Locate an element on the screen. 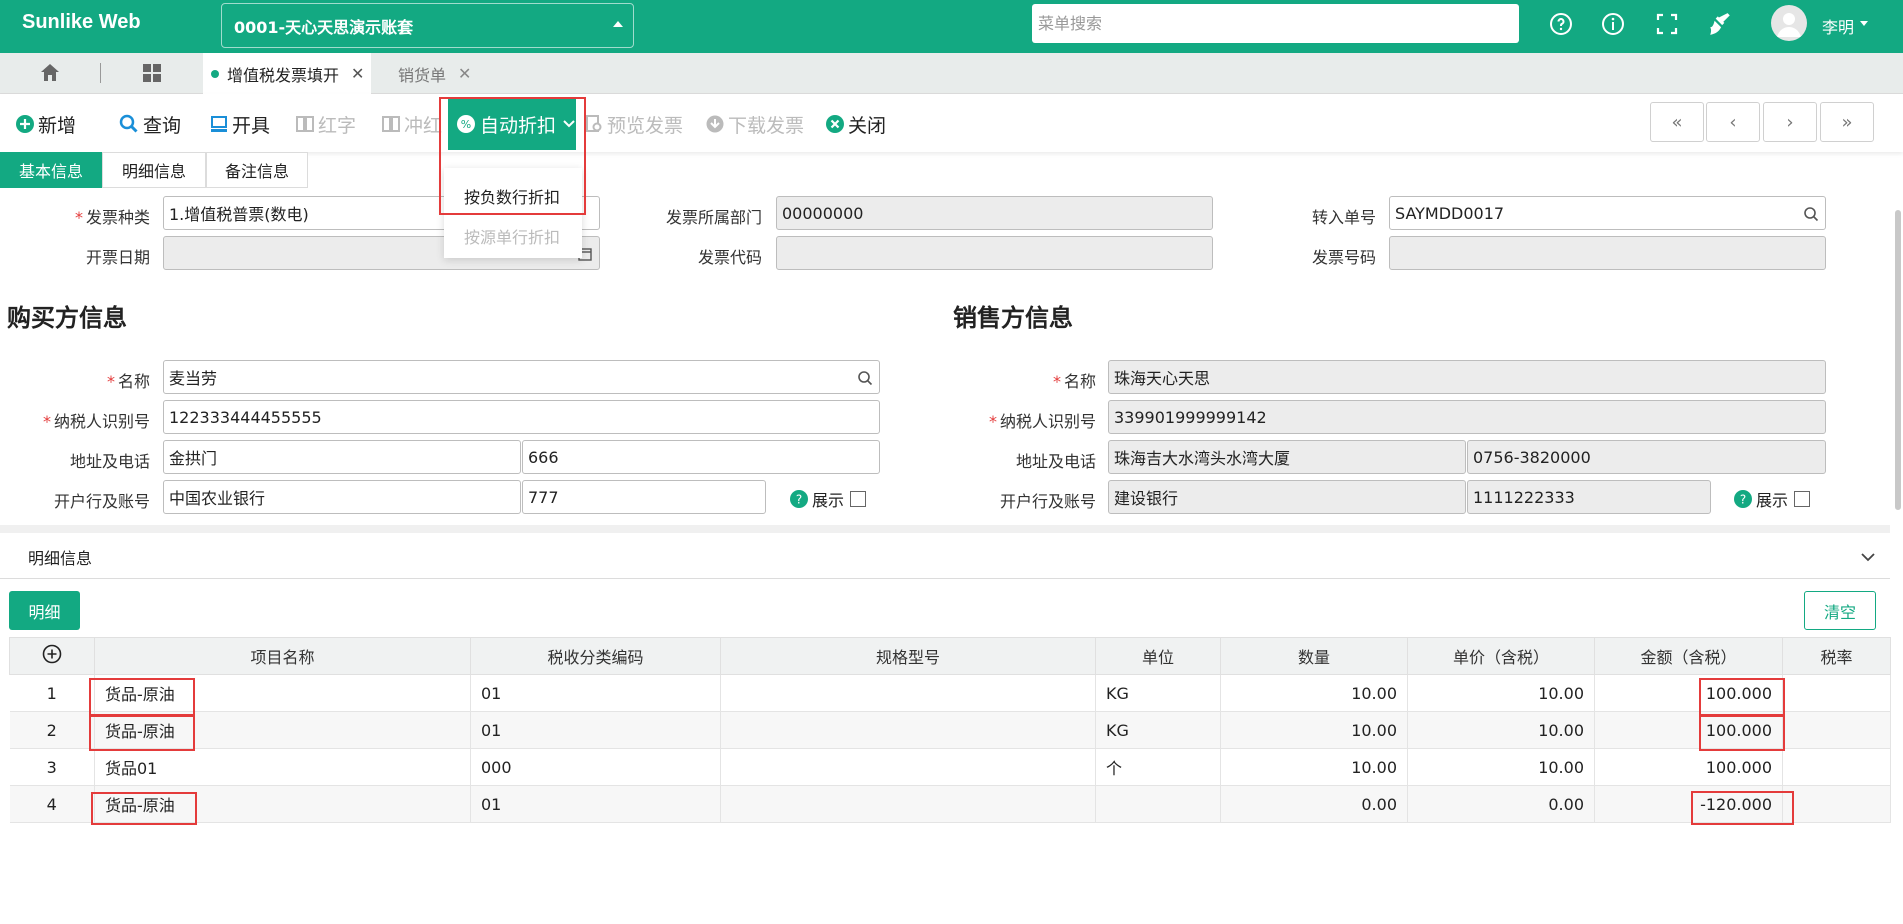  detail-button: 明细 is located at coordinates (44, 610).